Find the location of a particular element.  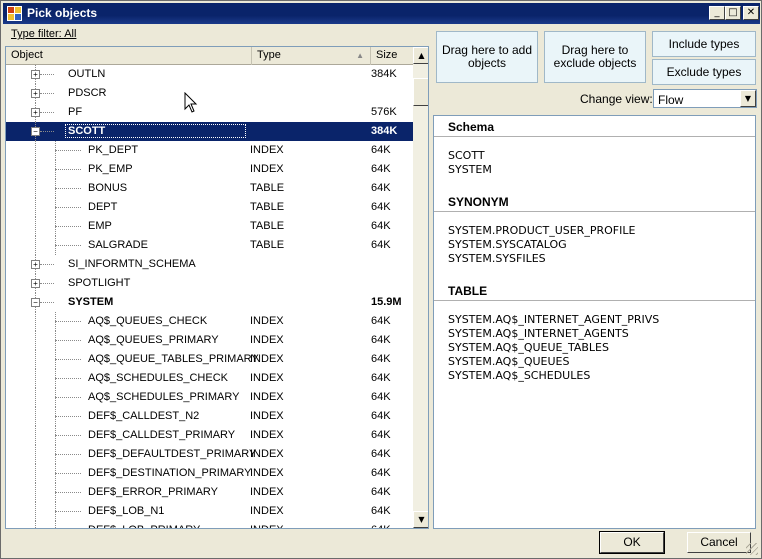

summary-item: SYSTEM.SYSCATALOG is located at coordinates (507, 245).